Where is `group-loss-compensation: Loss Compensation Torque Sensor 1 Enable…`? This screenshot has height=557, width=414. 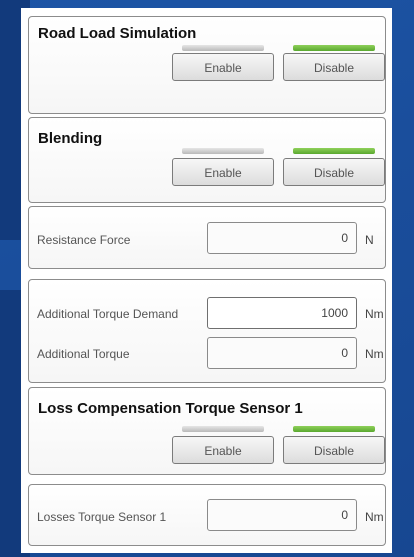
group-loss-compensation: Loss Compensation Torque Sensor 1 Enable… is located at coordinates (207, 431).